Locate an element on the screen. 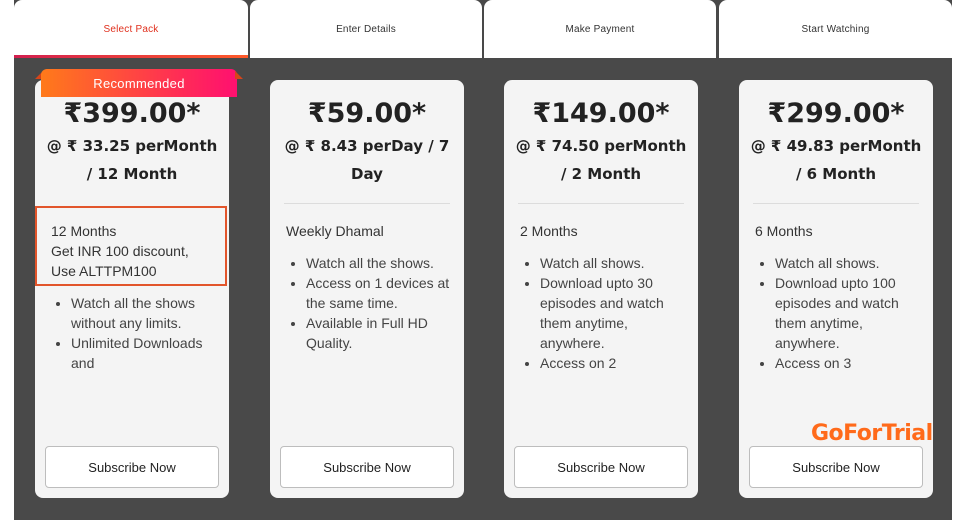 This screenshot has height=520, width=966. plan-duration: 12 Months is located at coordinates (84, 231).